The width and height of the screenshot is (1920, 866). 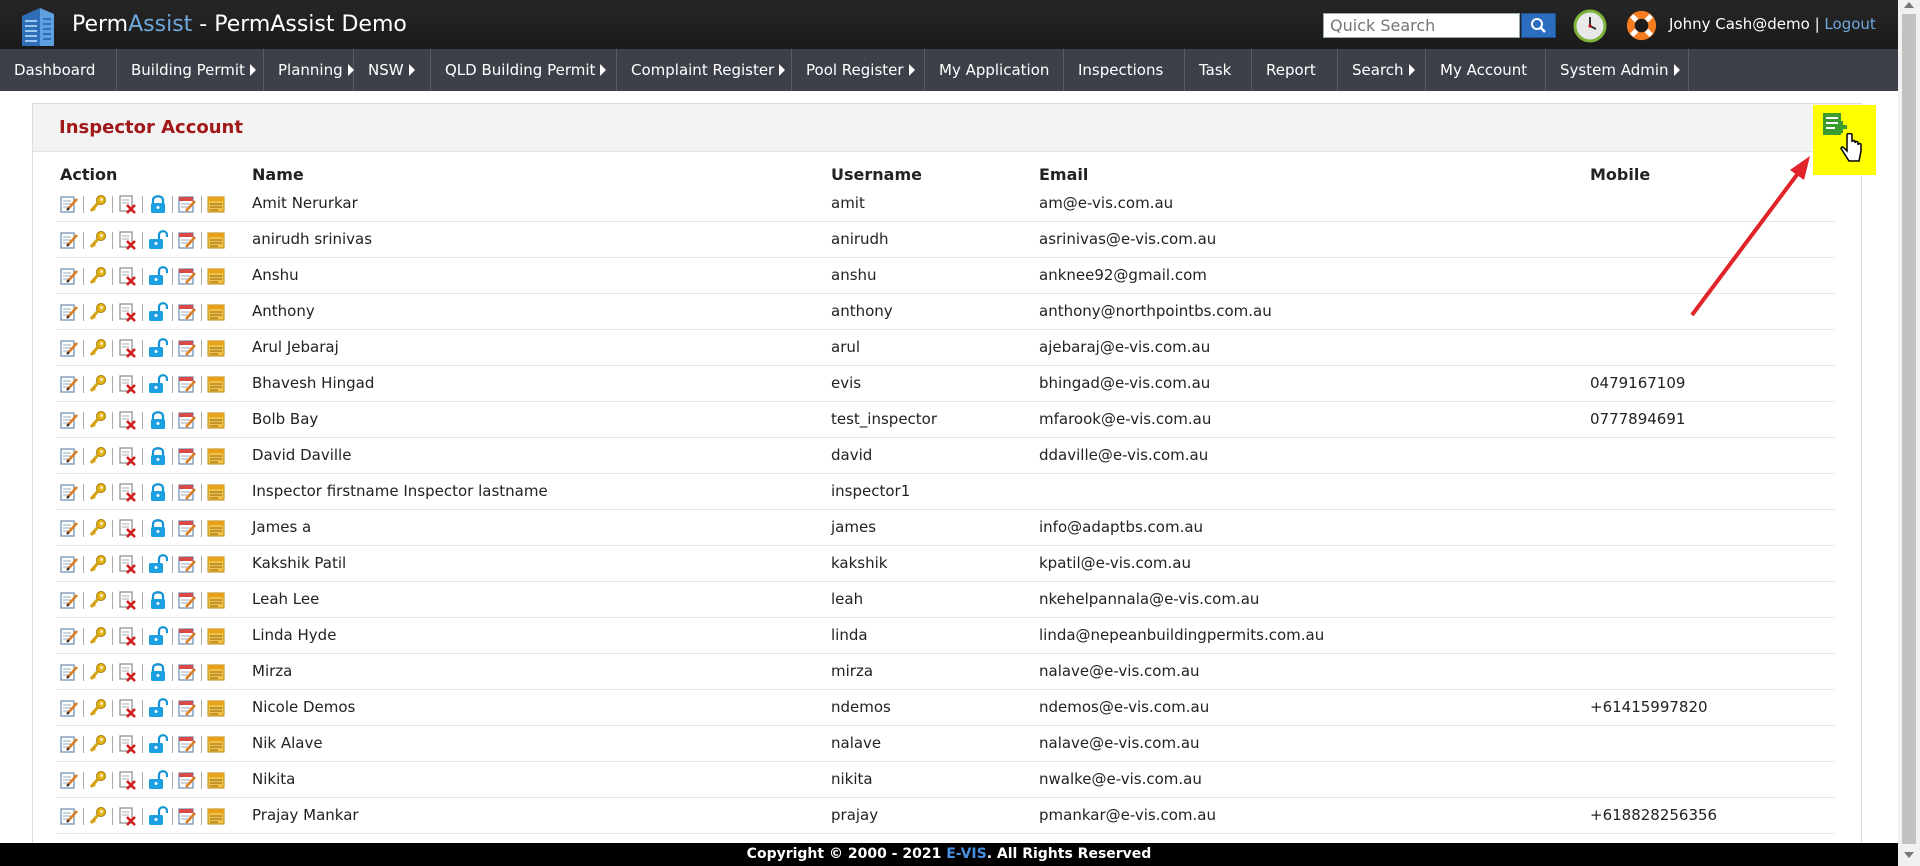 What do you see at coordinates (1538, 25) in the screenshot?
I see `search-button` at bounding box center [1538, 25].